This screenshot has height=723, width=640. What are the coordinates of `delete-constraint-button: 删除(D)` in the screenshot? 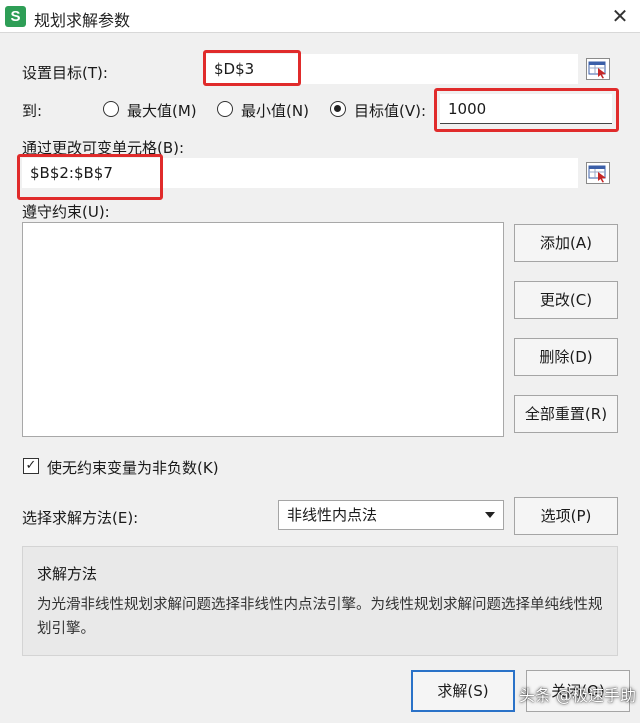 It's located at (566, 357).